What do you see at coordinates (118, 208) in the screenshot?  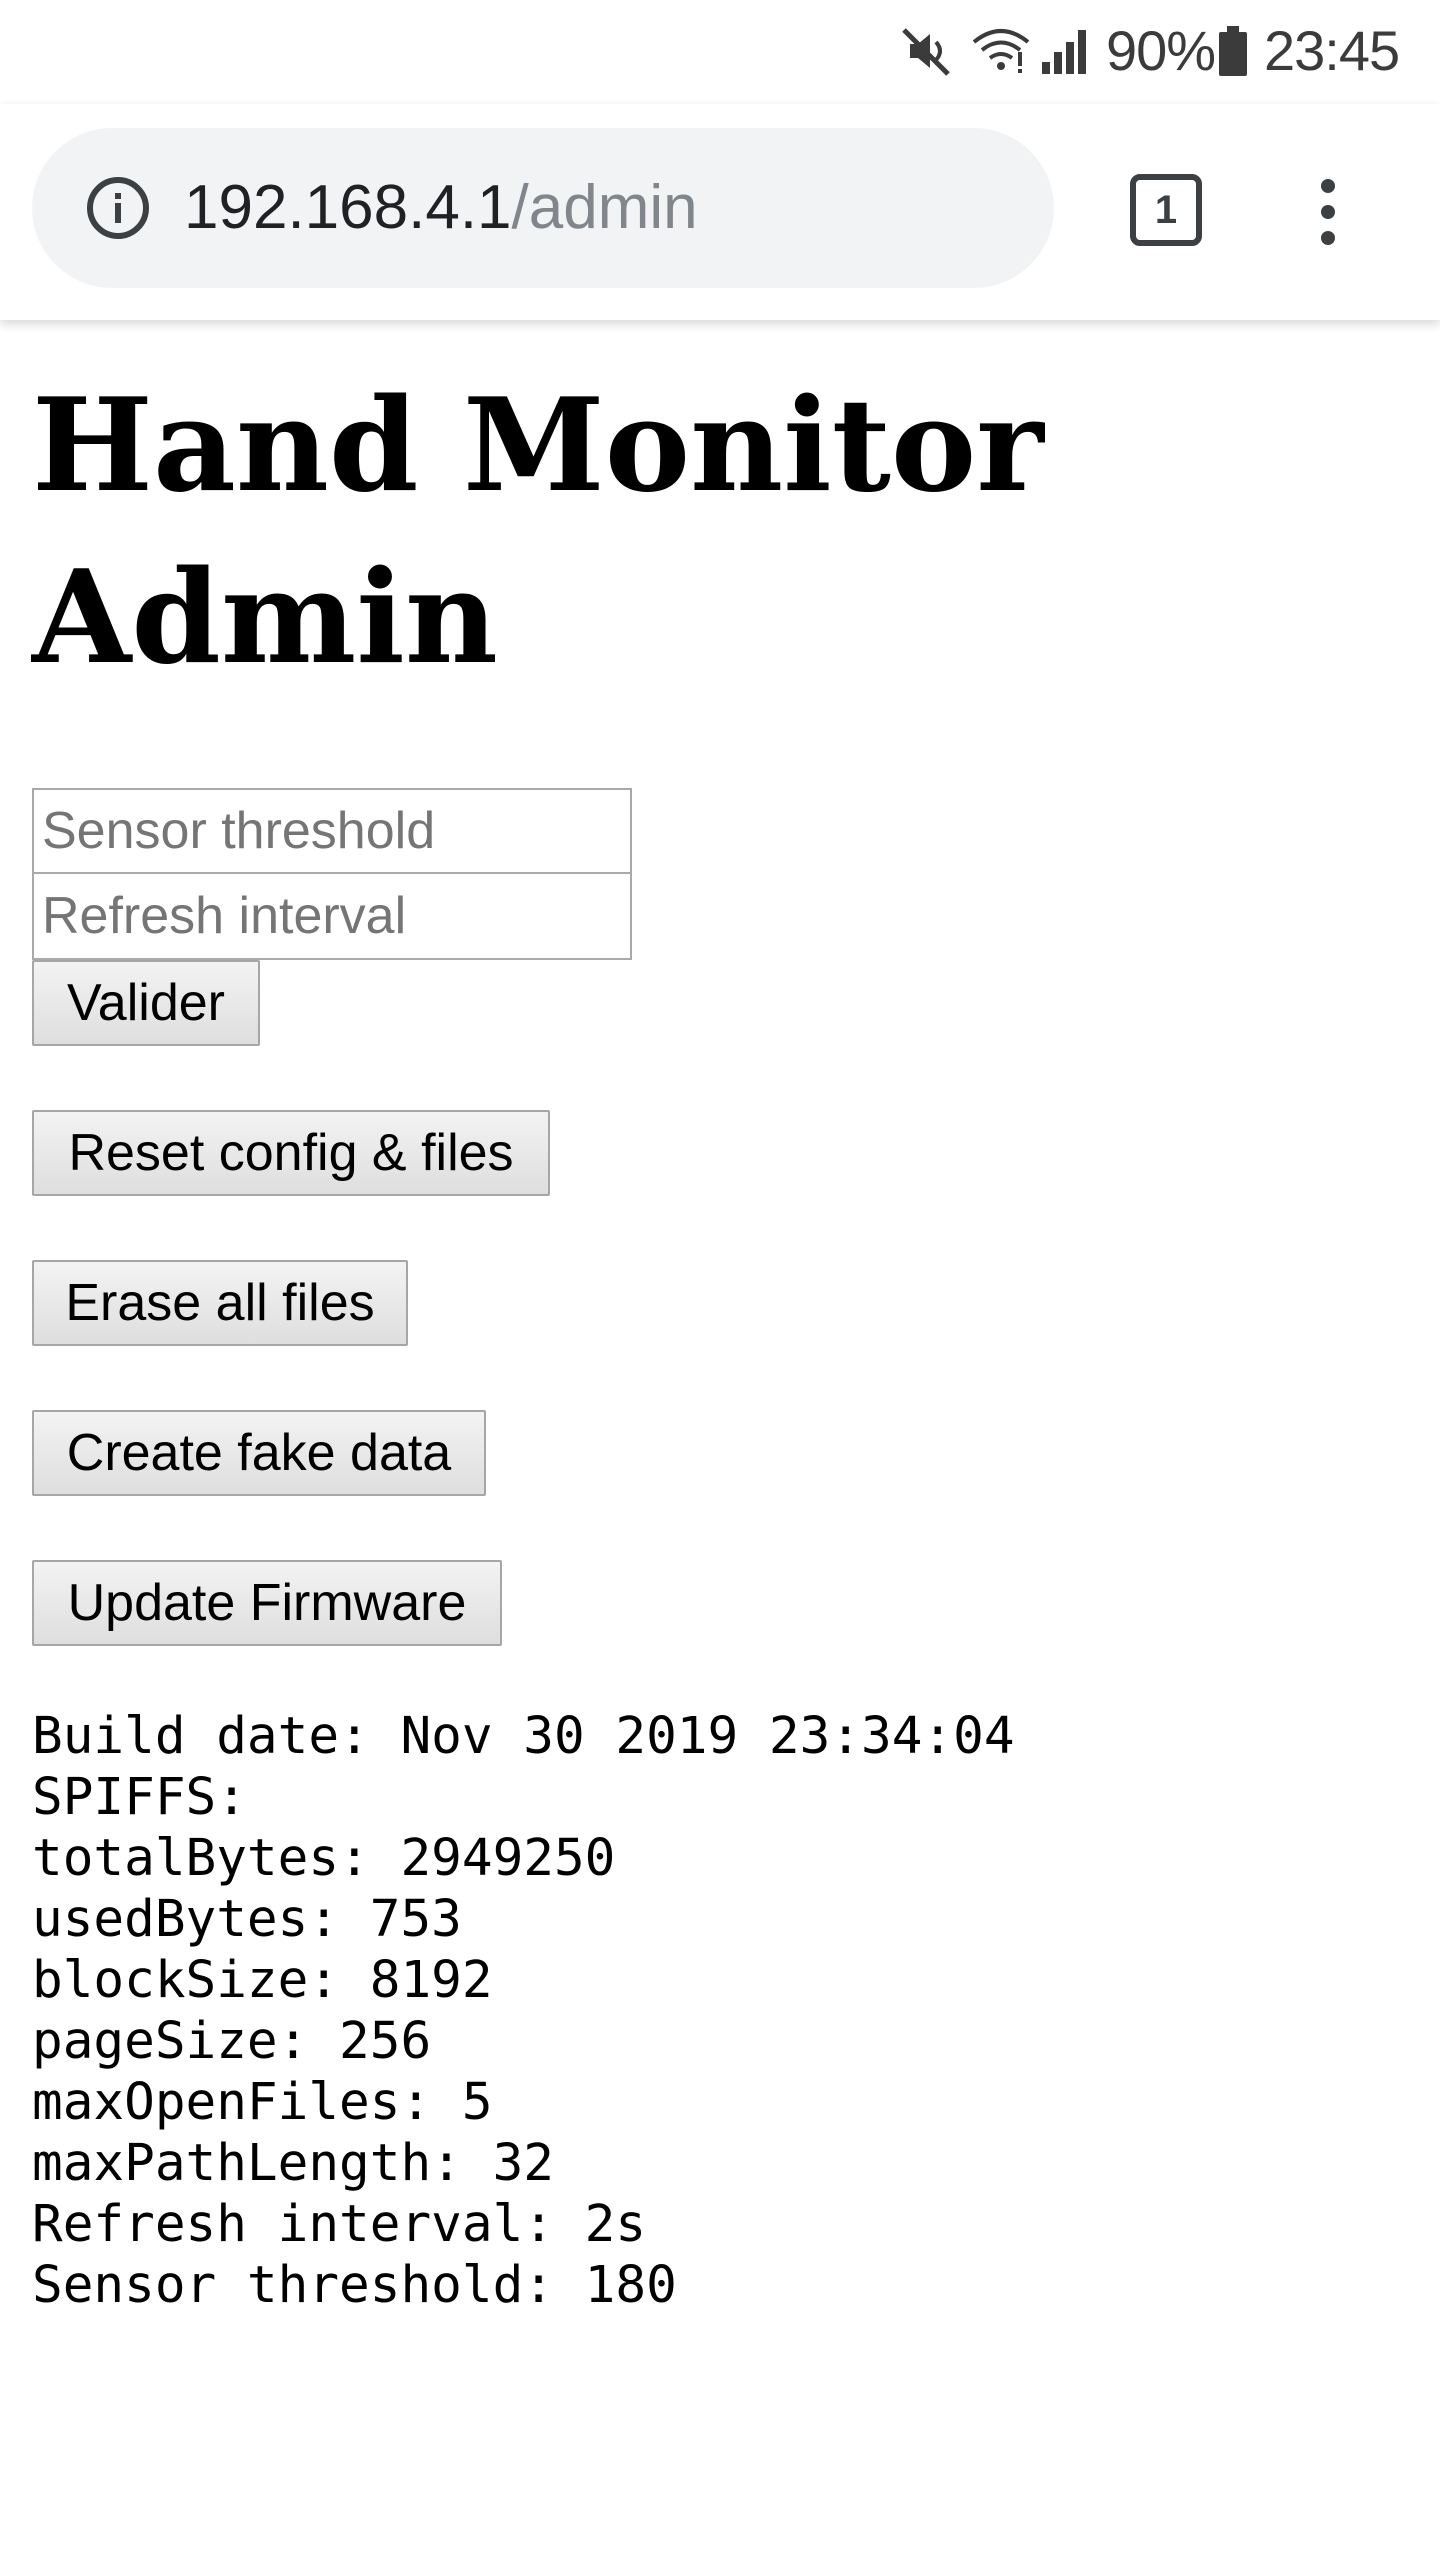 I see `info-icon` at bounding box center [118, 208].